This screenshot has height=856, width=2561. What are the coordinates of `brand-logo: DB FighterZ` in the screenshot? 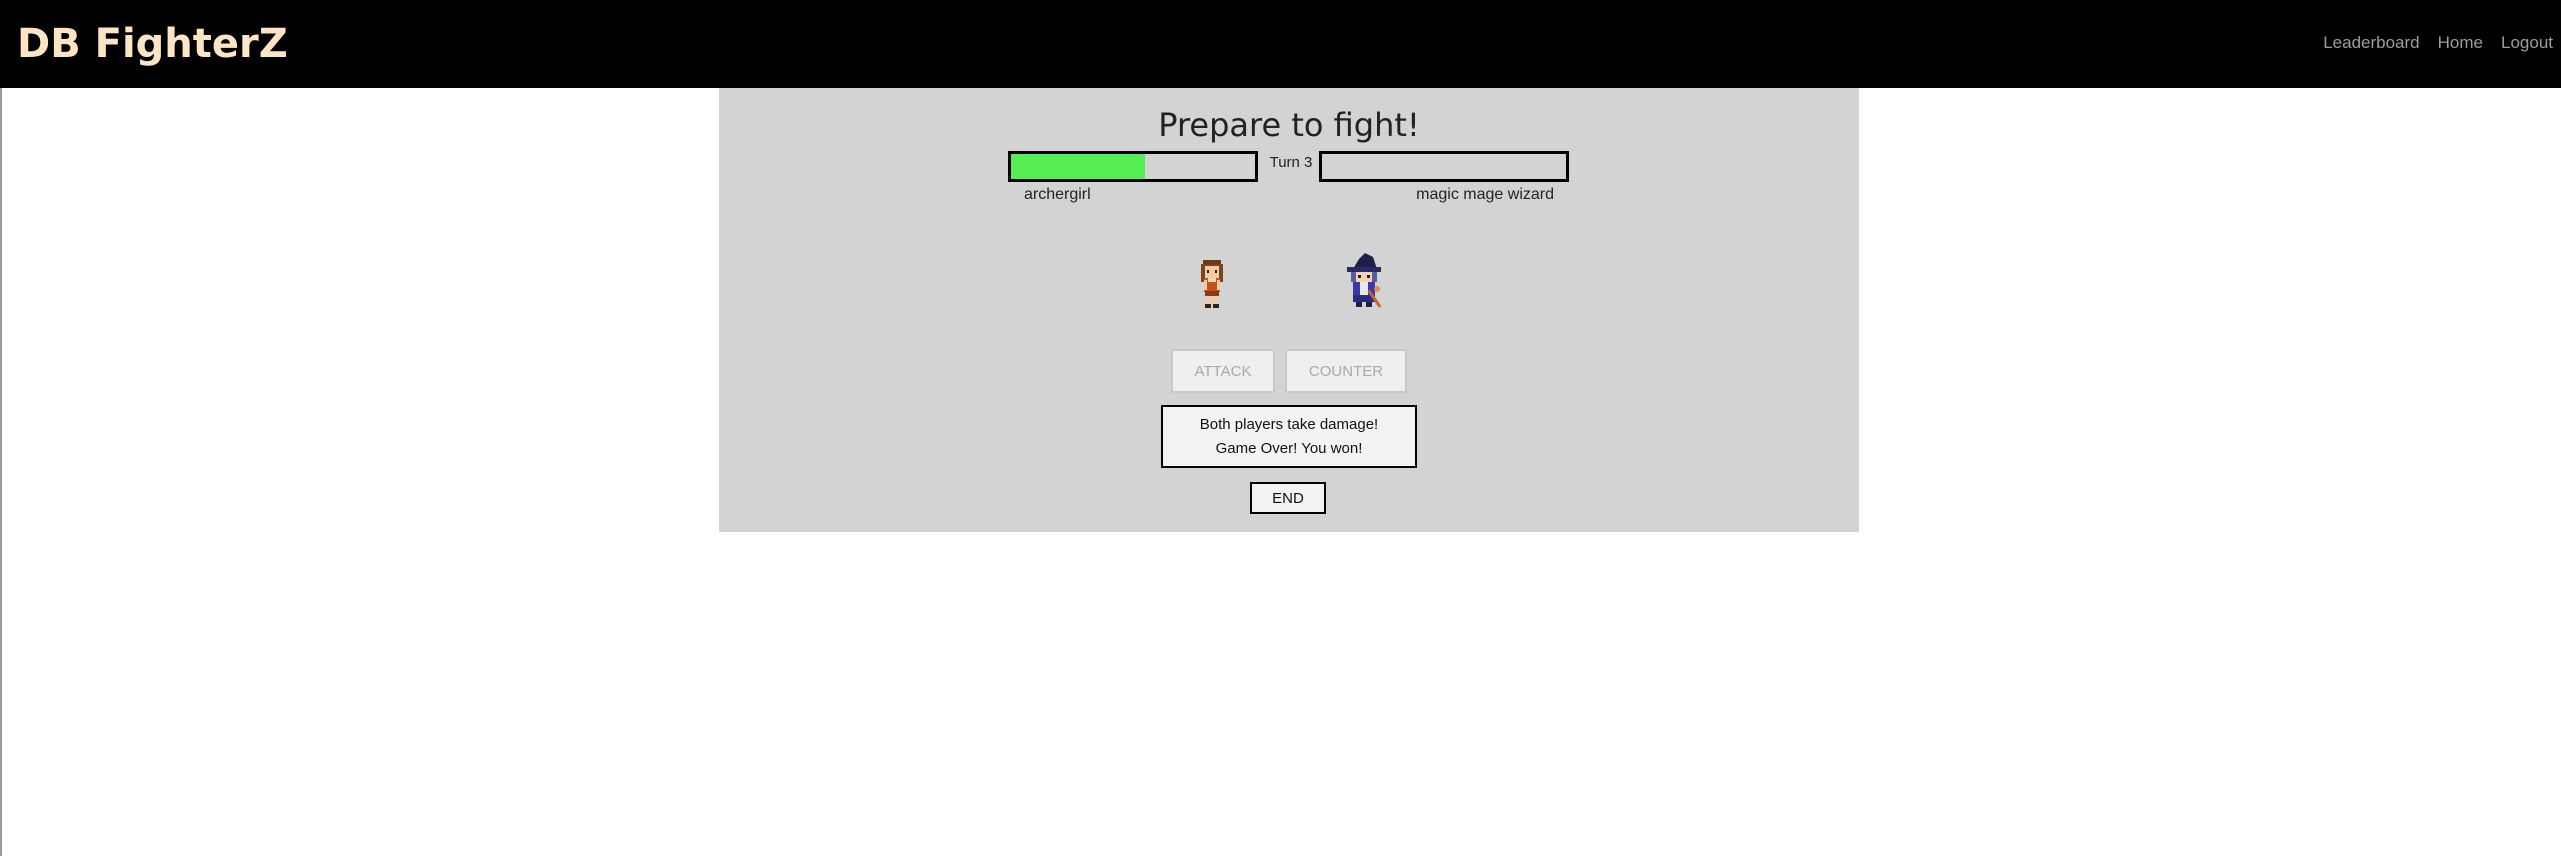 It's located at (152, 44).